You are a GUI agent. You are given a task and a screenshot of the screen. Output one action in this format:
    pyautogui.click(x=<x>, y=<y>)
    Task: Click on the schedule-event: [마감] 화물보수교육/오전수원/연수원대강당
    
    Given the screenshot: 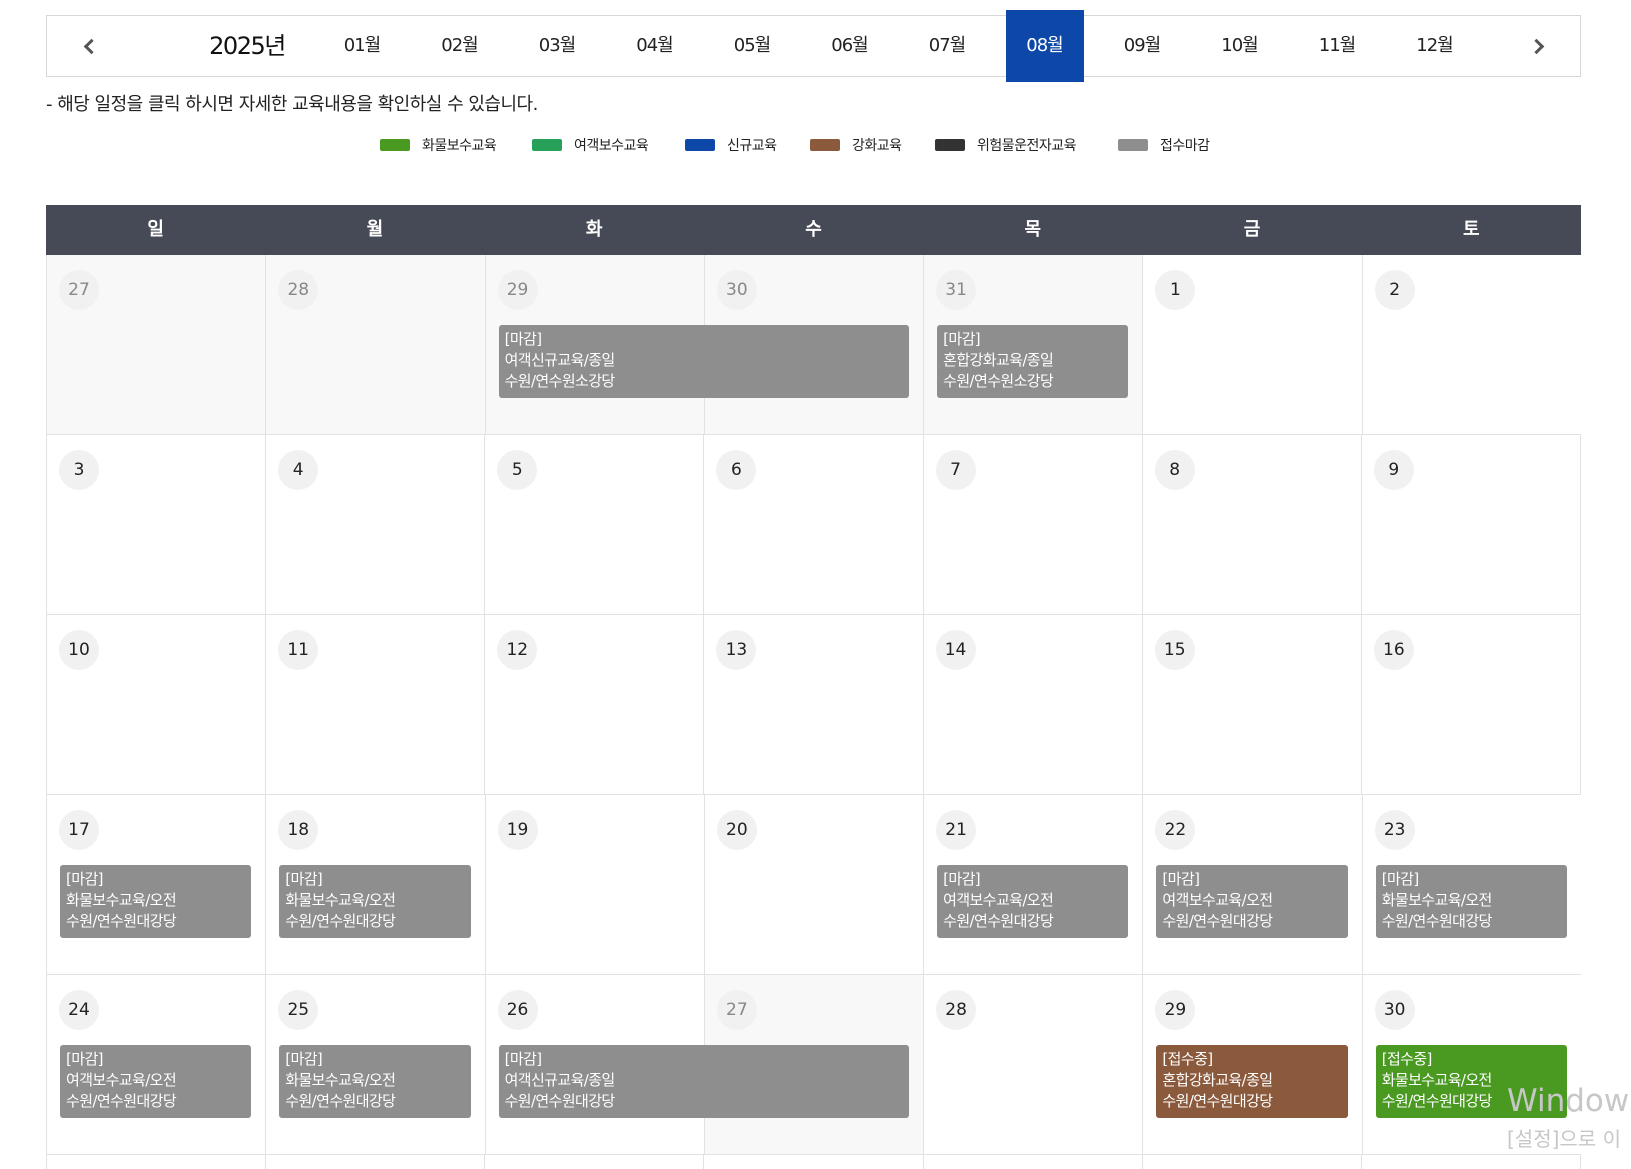 What is the action you would take?
    pyautogui.click(x=375, y=1081)
    